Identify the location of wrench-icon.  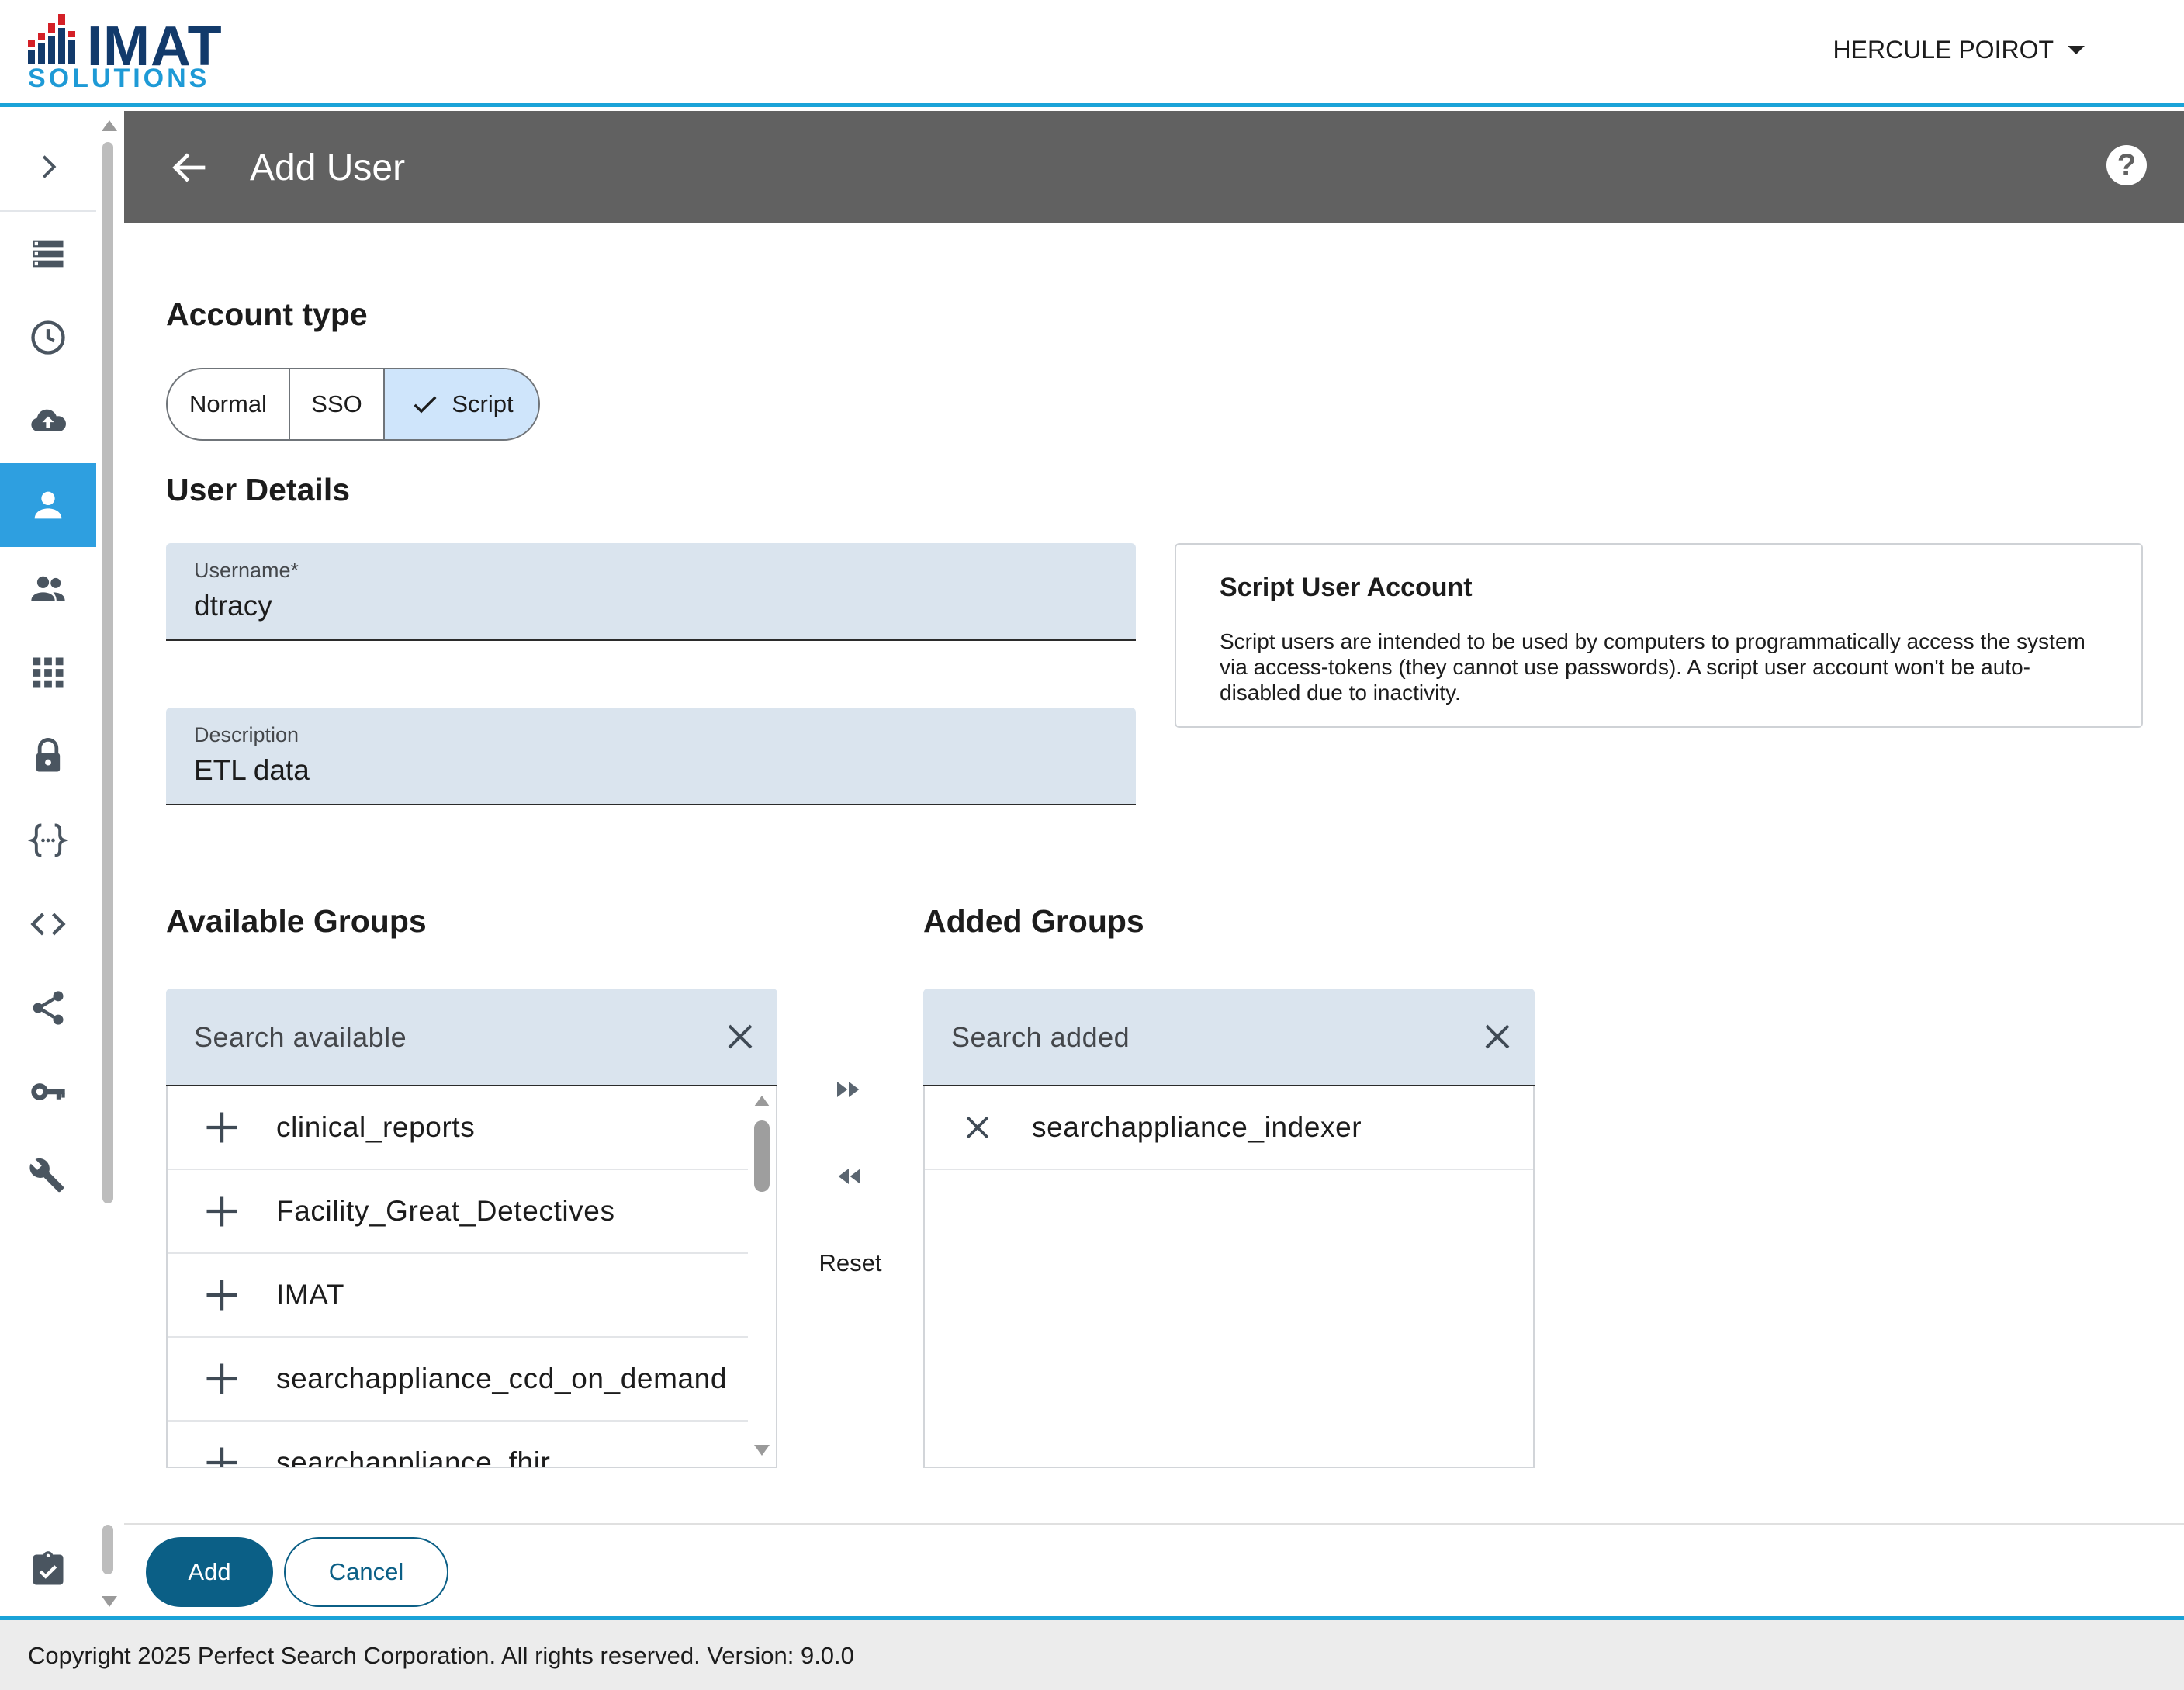
(47, 1175).